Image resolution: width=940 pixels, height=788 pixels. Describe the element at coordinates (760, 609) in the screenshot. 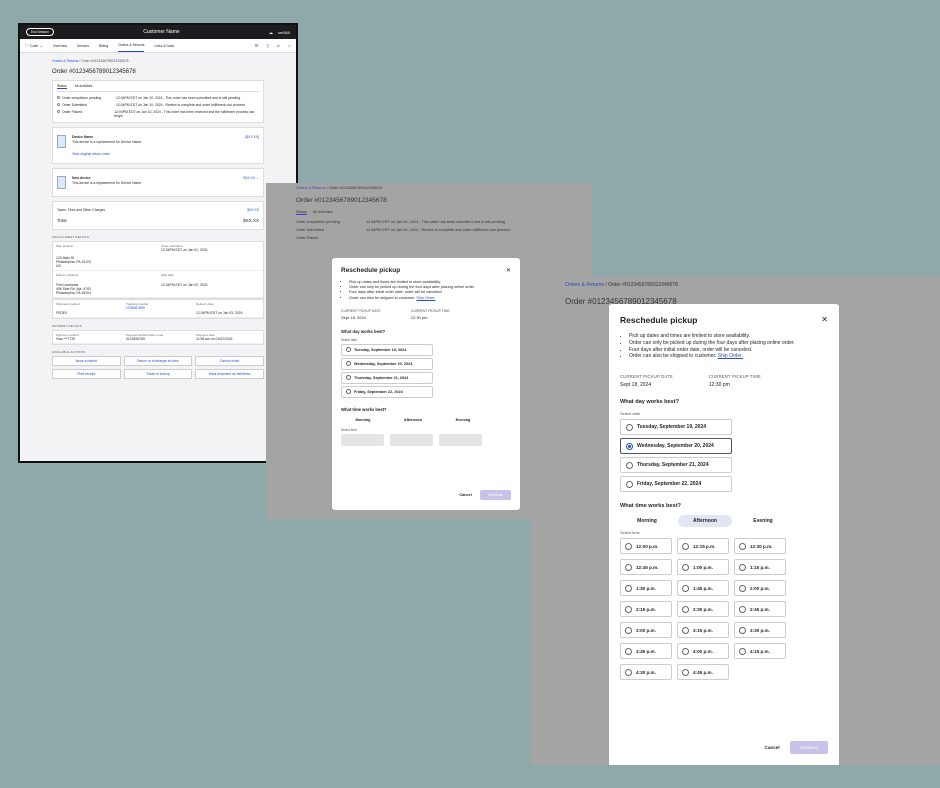

I see `time-option: 2:45 p.m.` at that location.